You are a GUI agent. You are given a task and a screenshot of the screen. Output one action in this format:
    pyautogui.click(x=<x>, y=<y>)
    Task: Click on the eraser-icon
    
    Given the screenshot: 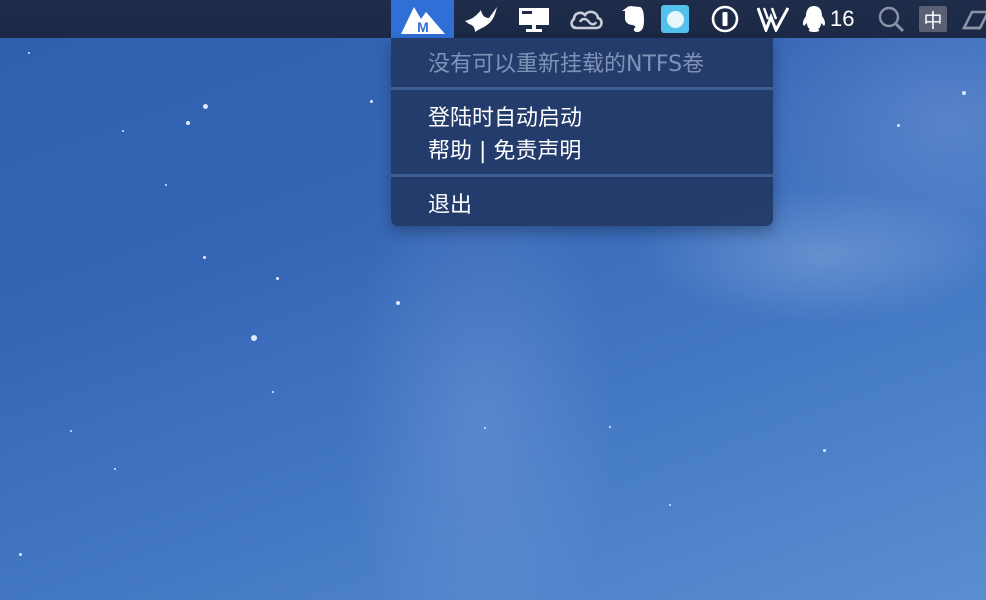 What is the action you would take?
    pyautogui.click(x=972, y=19)
    